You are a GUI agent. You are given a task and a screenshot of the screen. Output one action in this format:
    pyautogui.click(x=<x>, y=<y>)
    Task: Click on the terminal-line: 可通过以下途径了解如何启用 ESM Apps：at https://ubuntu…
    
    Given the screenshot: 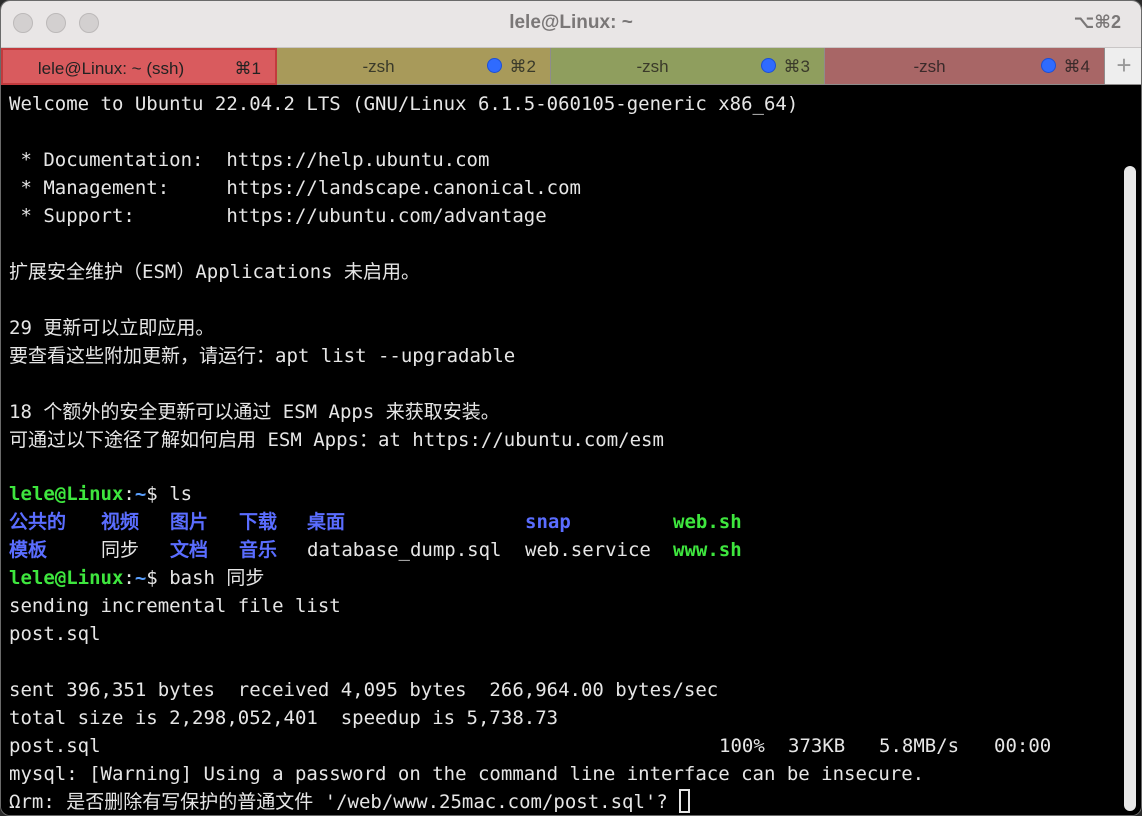 What is the action you would take?
    pyautogui.click(x=336, y=440)
    